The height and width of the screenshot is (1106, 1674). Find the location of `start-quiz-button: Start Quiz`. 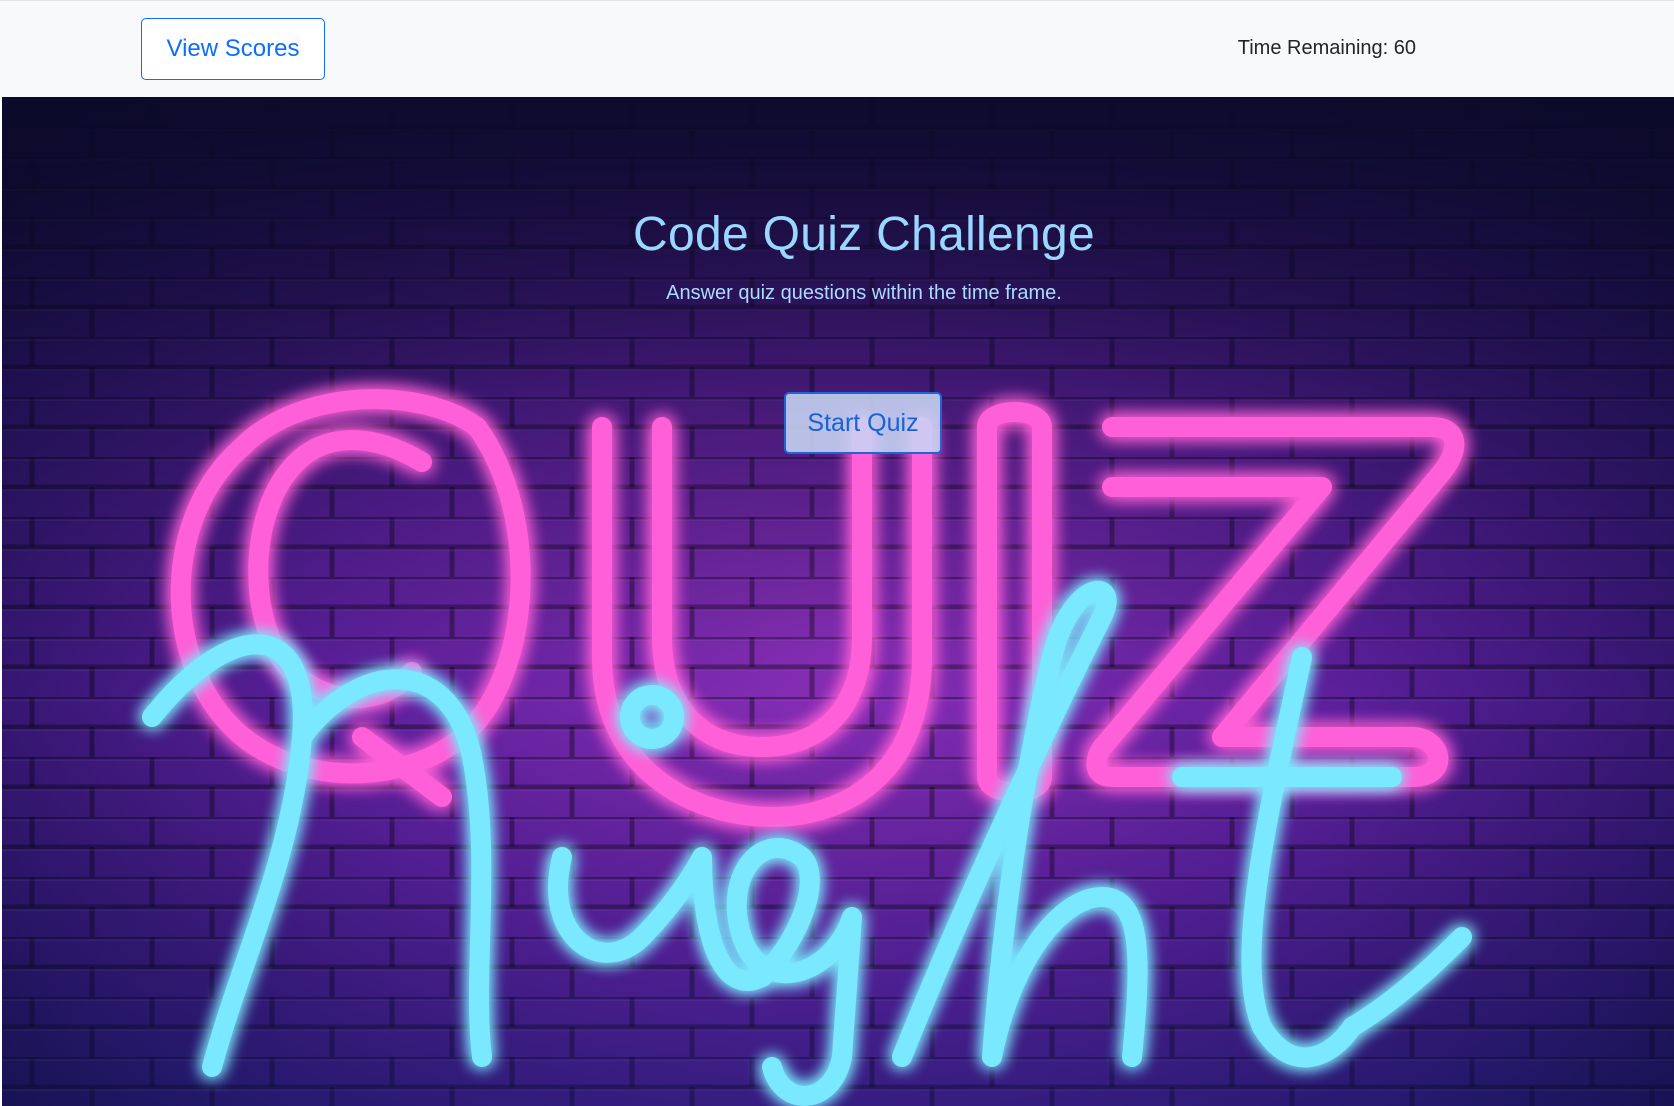

start-quiz-button: Start Quiz is located at coordinates (863, 423).